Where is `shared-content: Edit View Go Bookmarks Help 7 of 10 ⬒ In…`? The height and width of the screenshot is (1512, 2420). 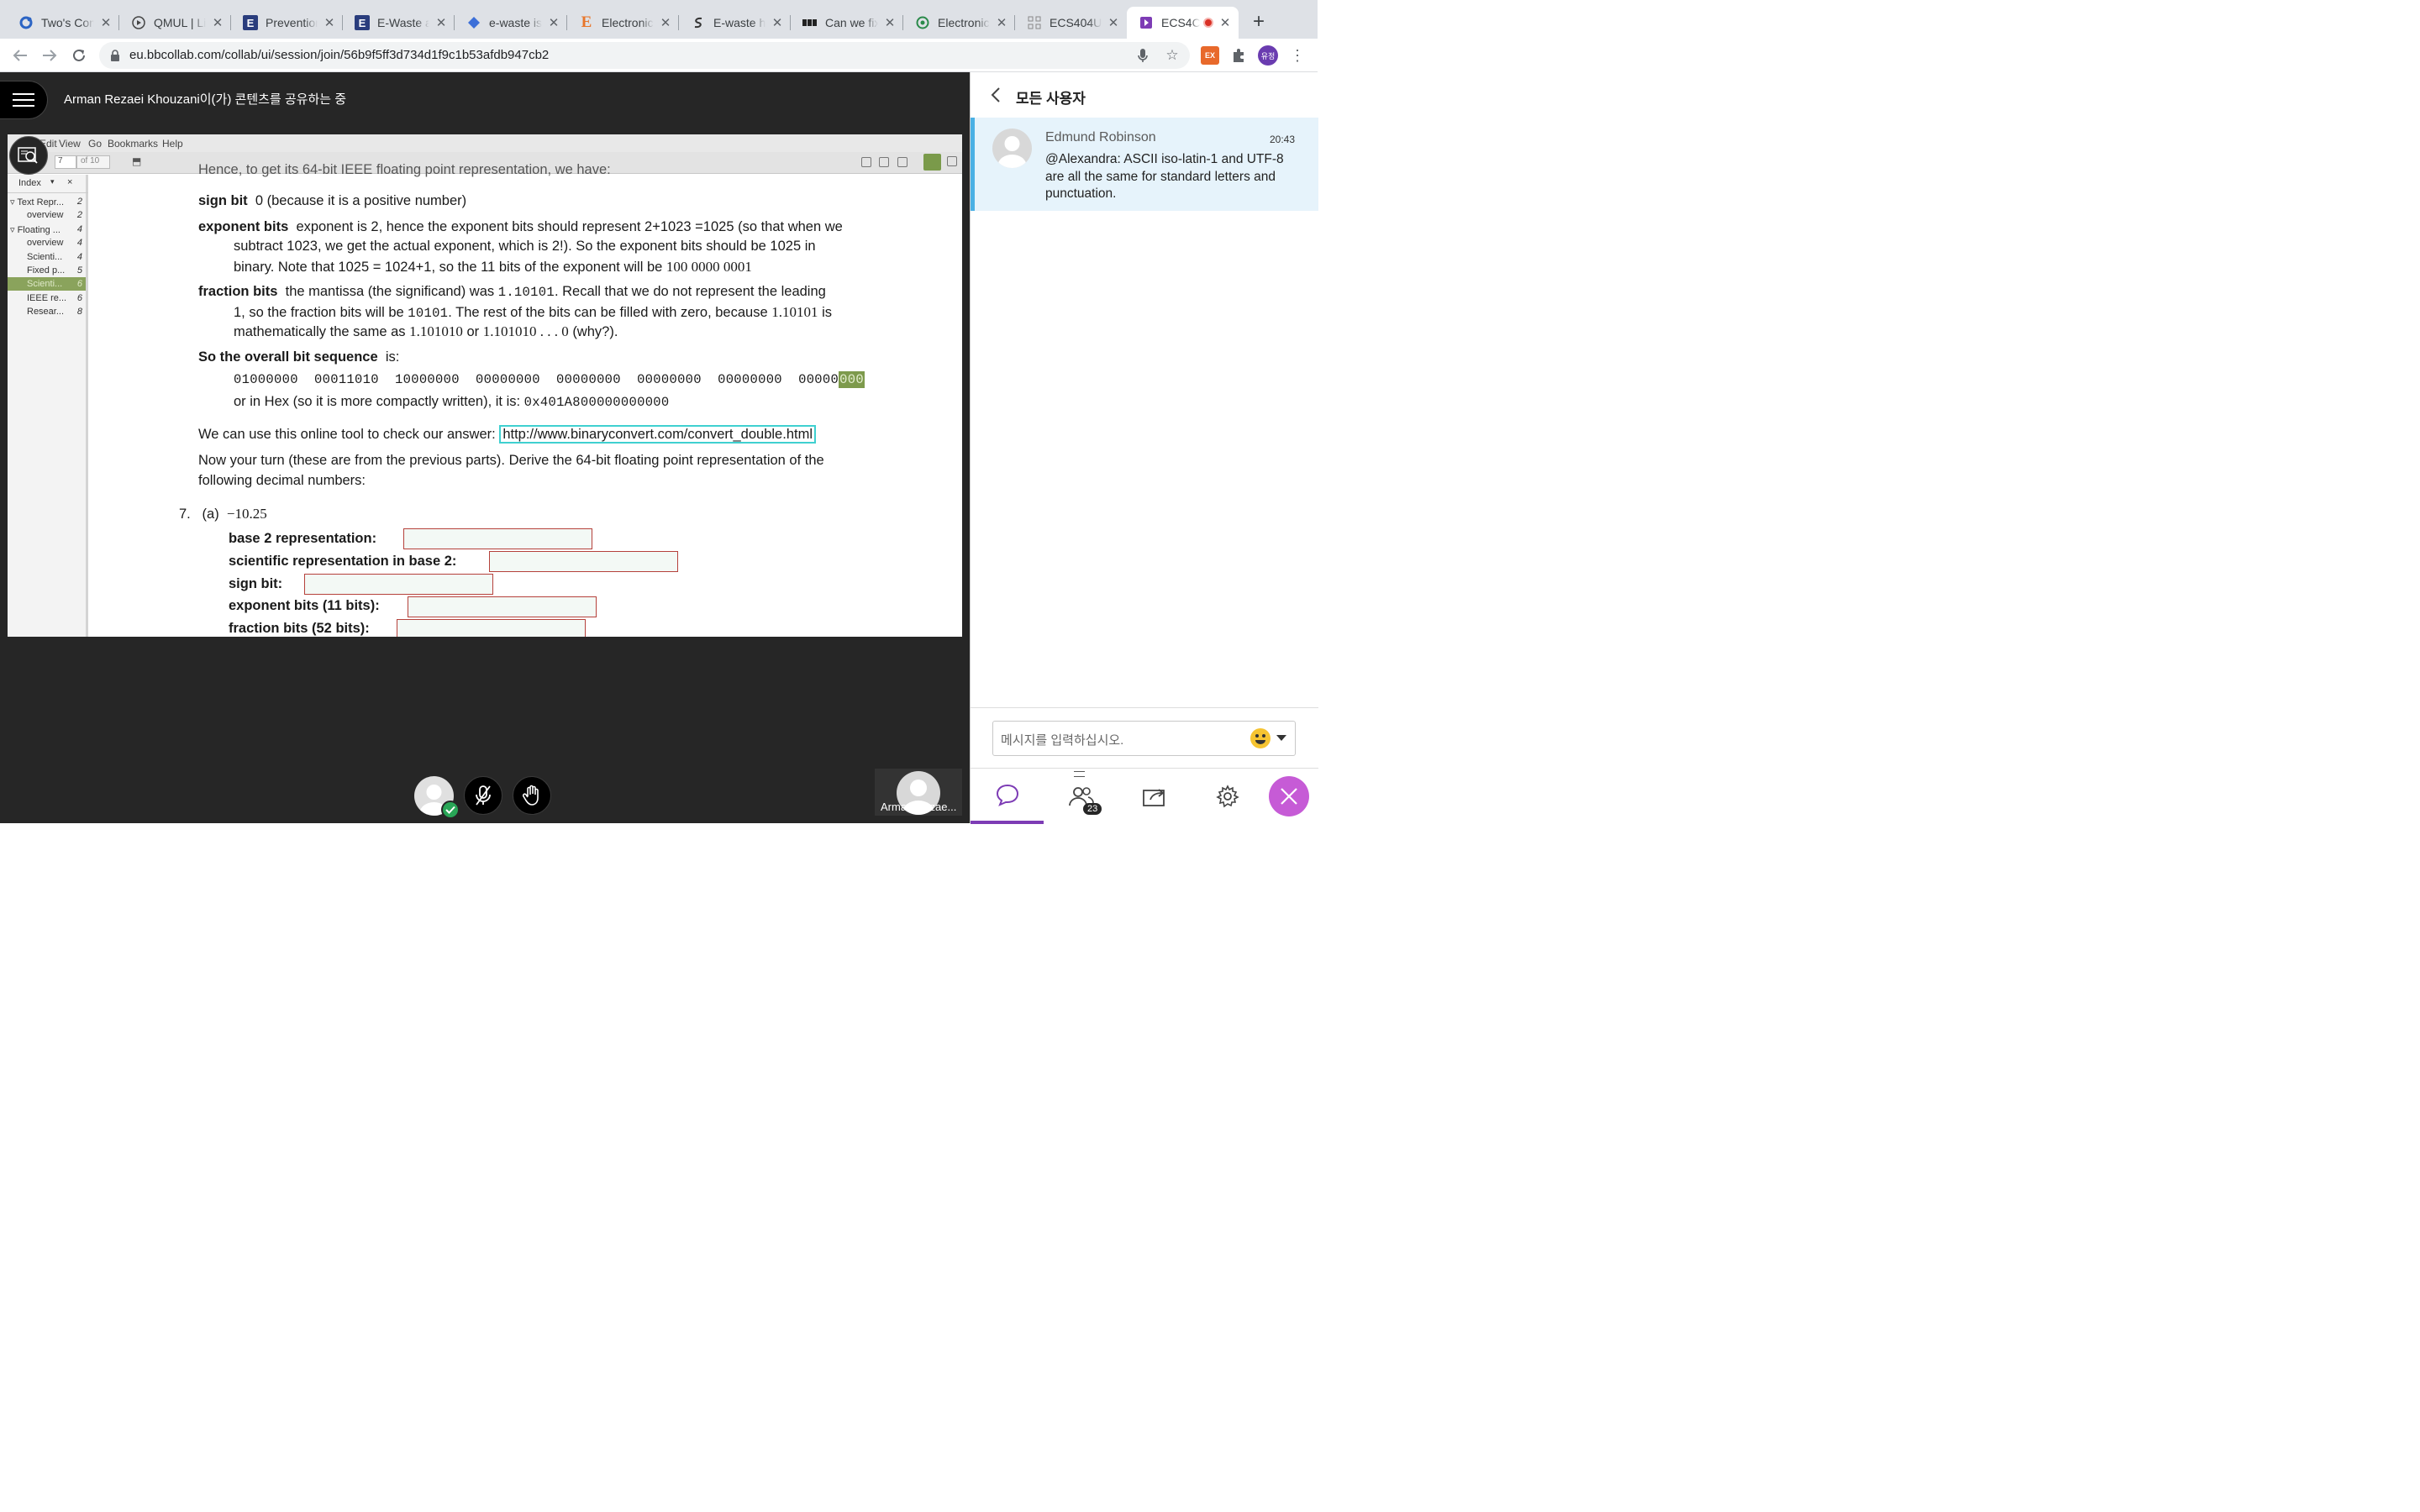
shared-content: Edit View Go Bookmarks Help 7 of 10 ⬒ In… is located at coordinates (485, 385).